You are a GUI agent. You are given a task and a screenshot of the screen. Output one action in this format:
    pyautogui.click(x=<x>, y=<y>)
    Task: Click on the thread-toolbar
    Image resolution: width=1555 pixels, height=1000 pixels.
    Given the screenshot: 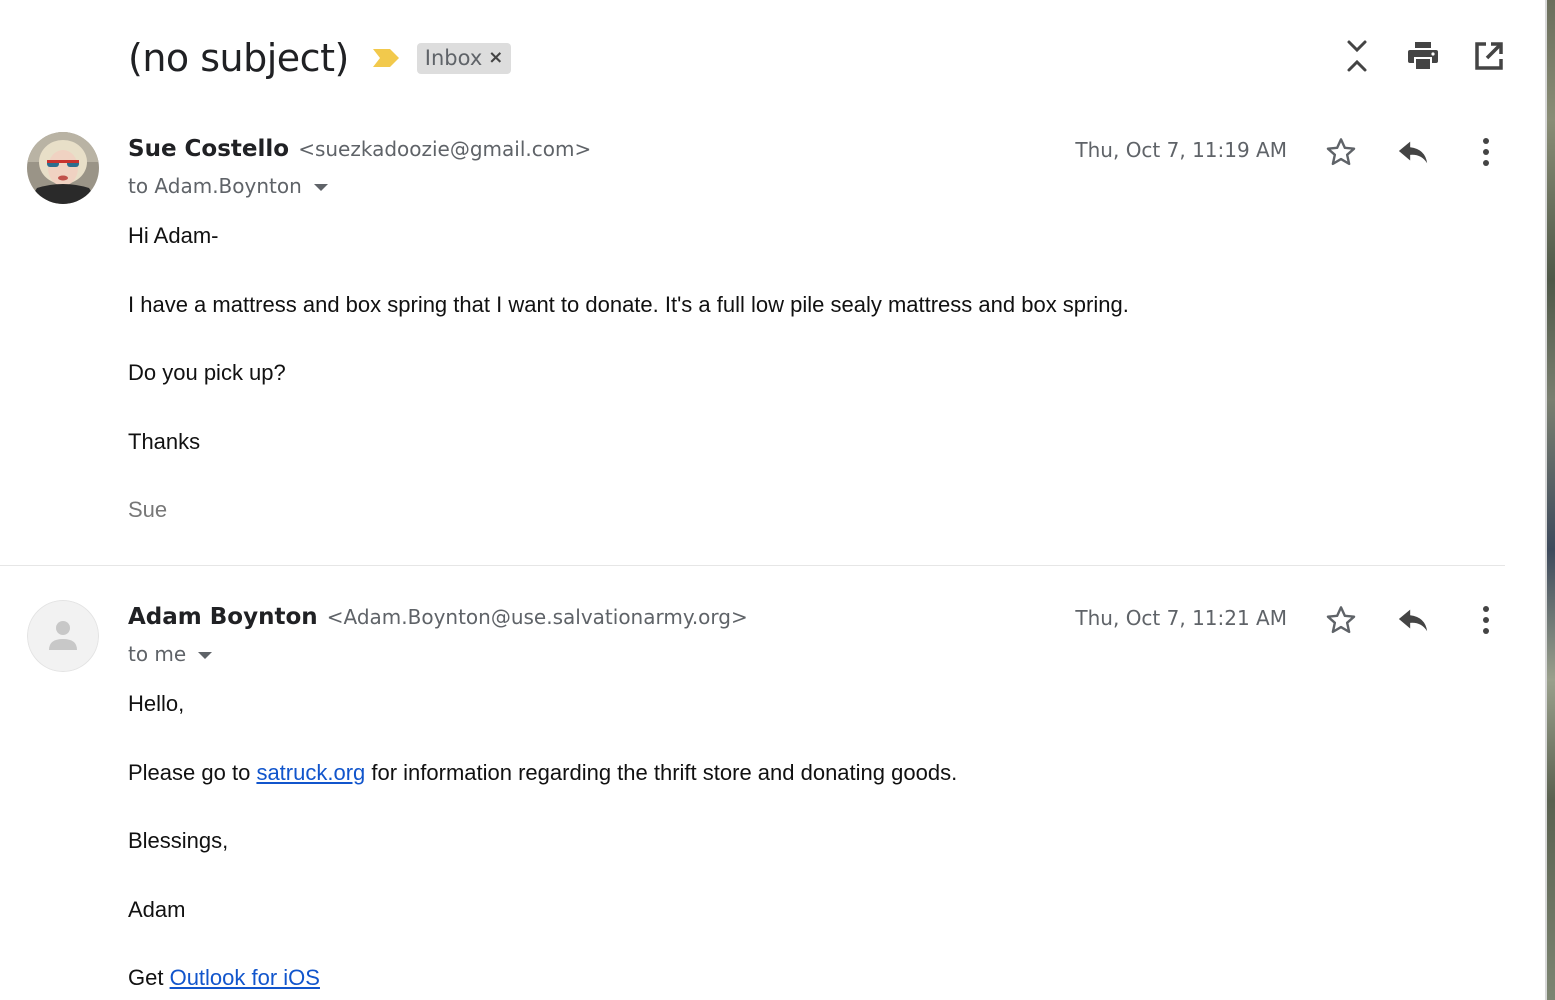 What is the action you would take?
    pyautogui.click(x=1423, y=56)
    